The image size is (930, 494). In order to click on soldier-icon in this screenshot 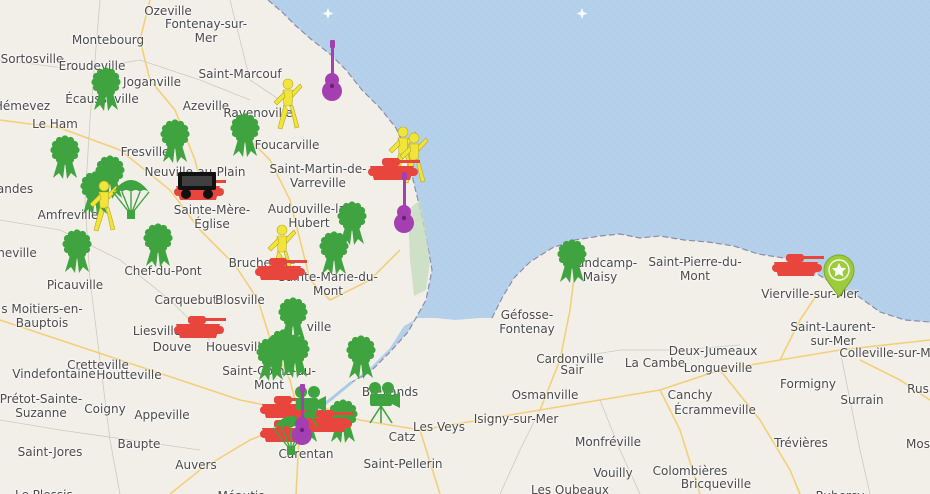, I will do `click(285, 104)`.